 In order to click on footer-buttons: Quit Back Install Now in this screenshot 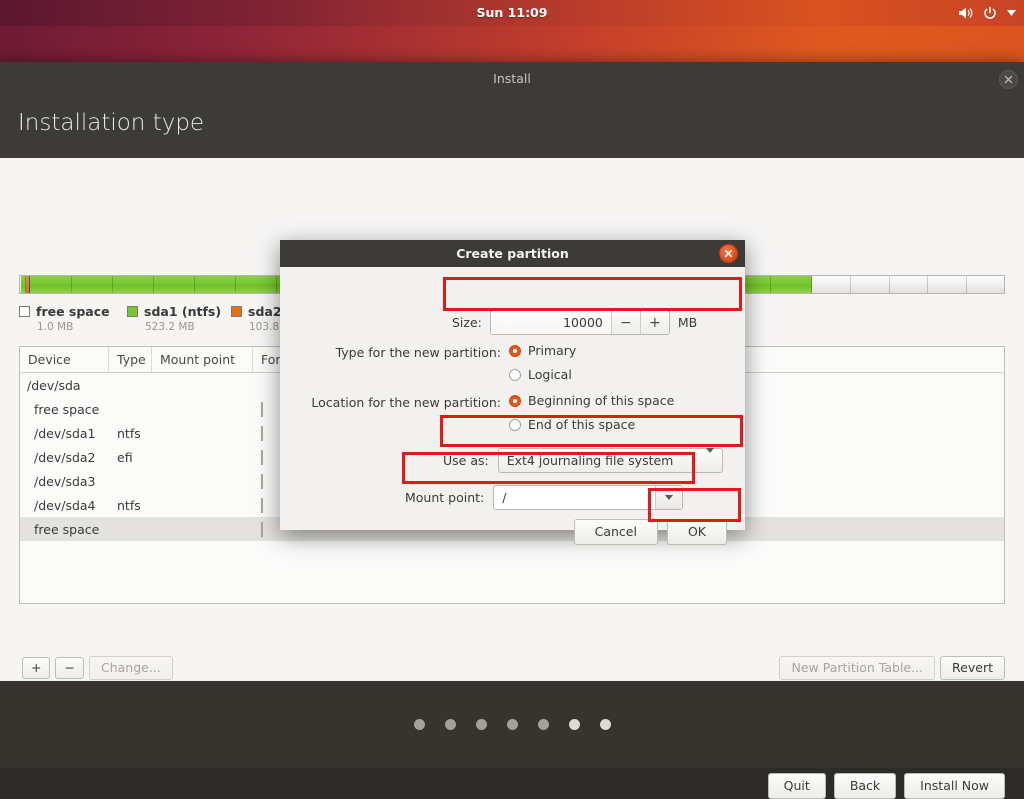, I will do `click(886, 786)`.